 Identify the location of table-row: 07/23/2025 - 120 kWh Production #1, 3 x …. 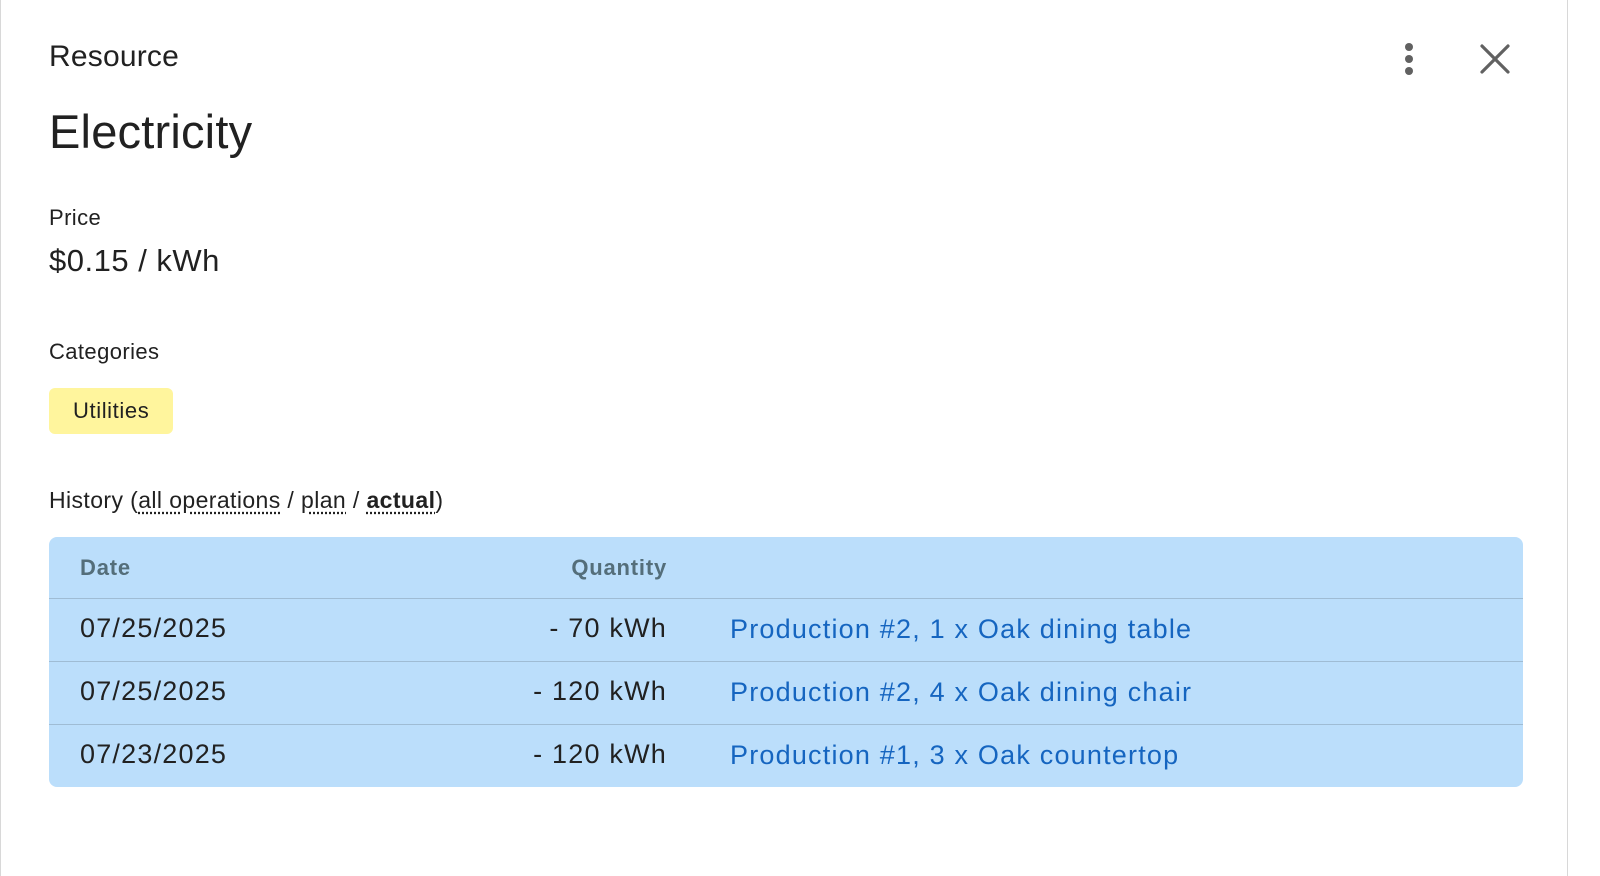
(786, 756).